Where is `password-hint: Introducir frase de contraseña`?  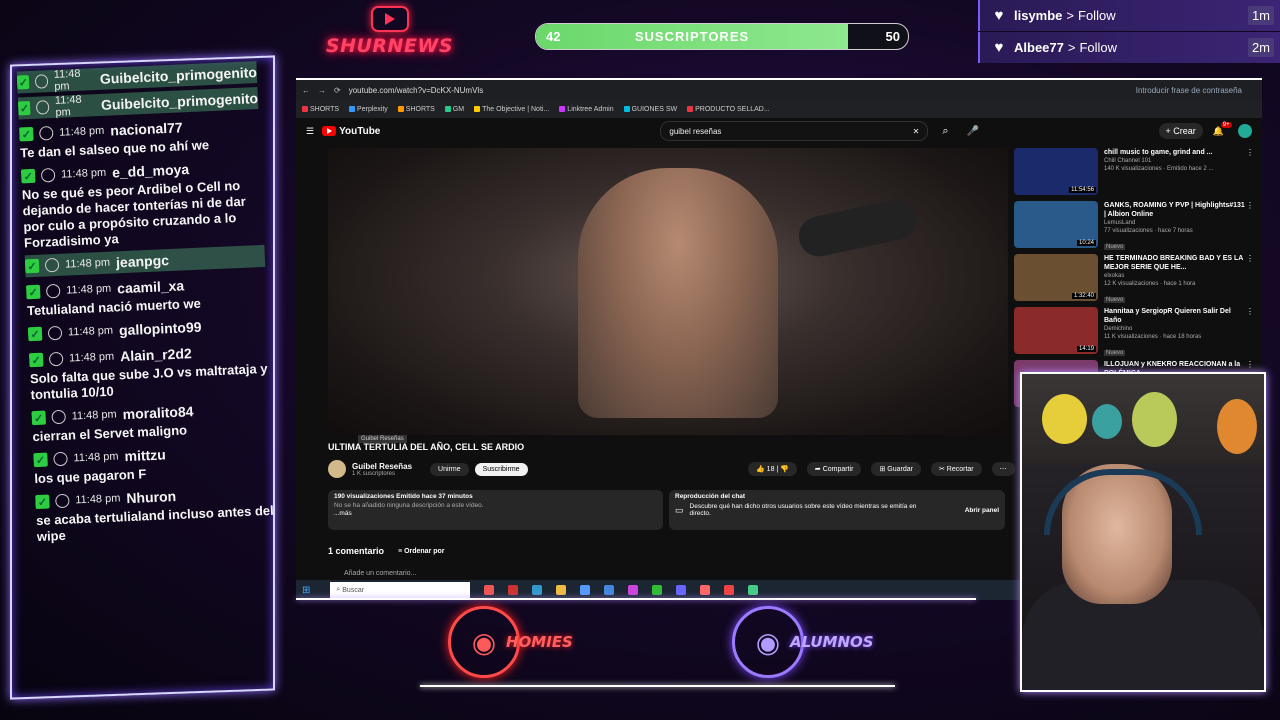 password-hint: Introducir frase de contraseña is located at coordinates (1189, 90).